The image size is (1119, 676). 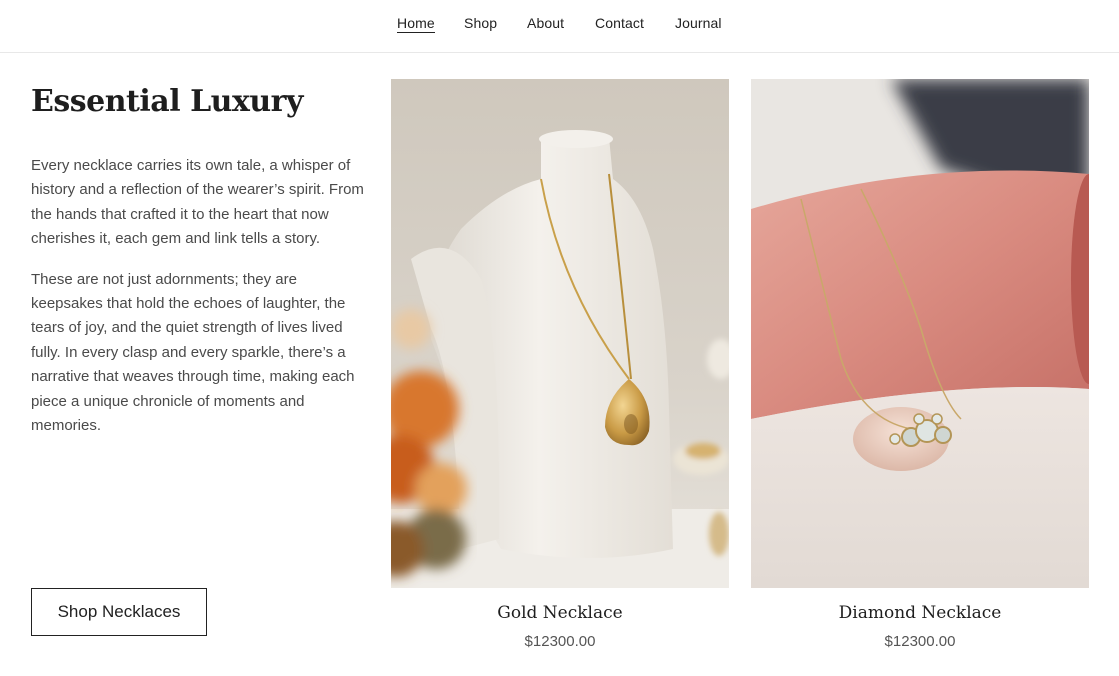 What do you see at coordinates (416, 24) in the screenshot?
I see `nav-item-home: Home` at bounding box center [416, 24].